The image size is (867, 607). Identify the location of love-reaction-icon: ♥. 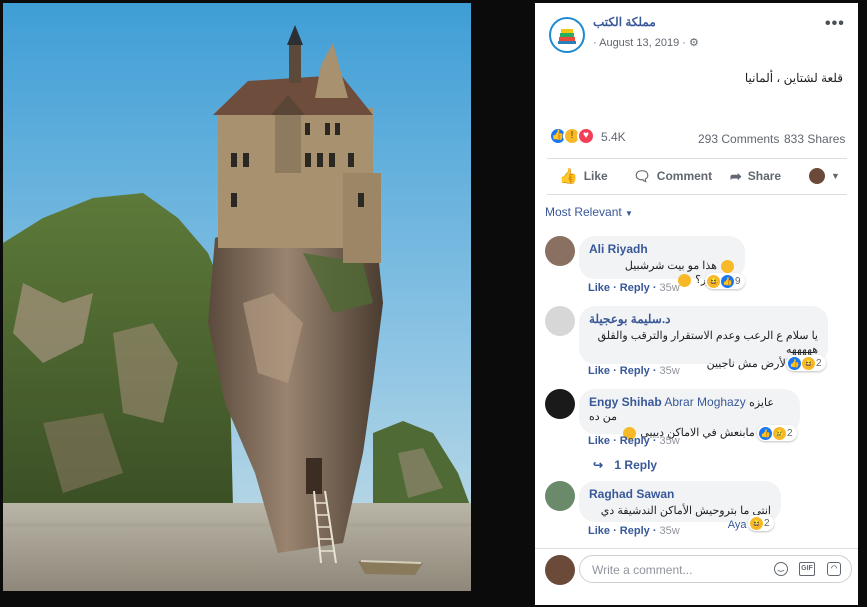
(586, 136).